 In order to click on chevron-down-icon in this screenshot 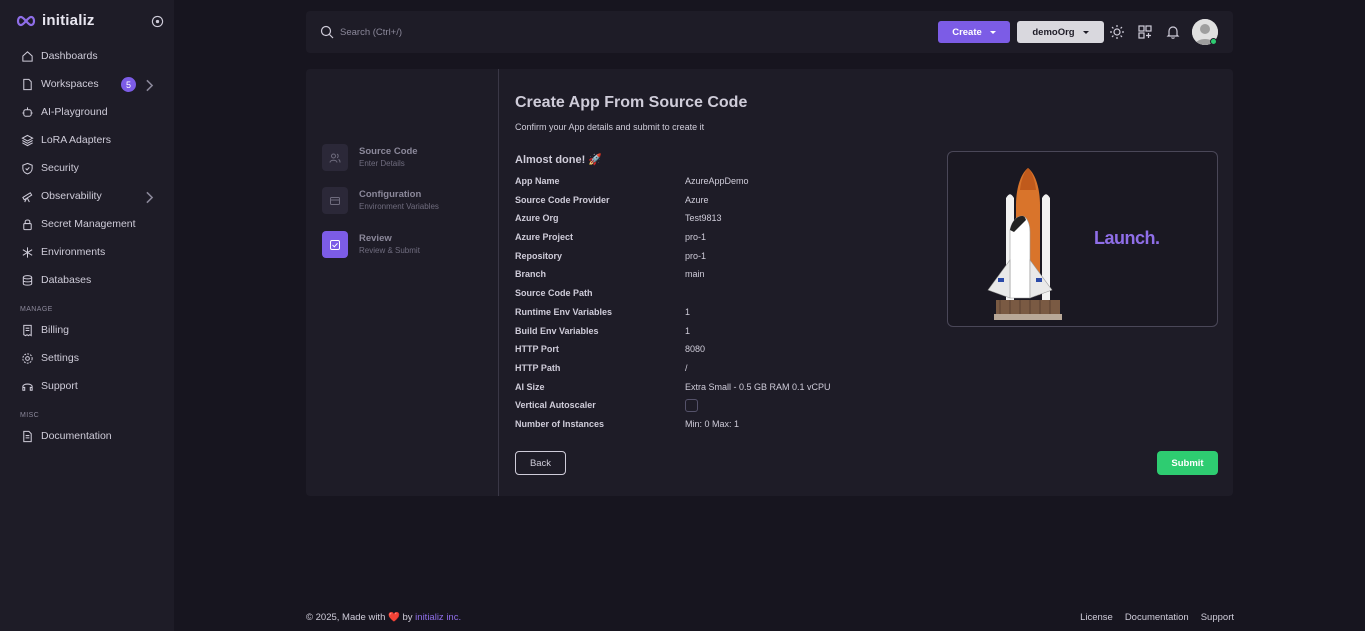, I will do `click(1085, 32)`.